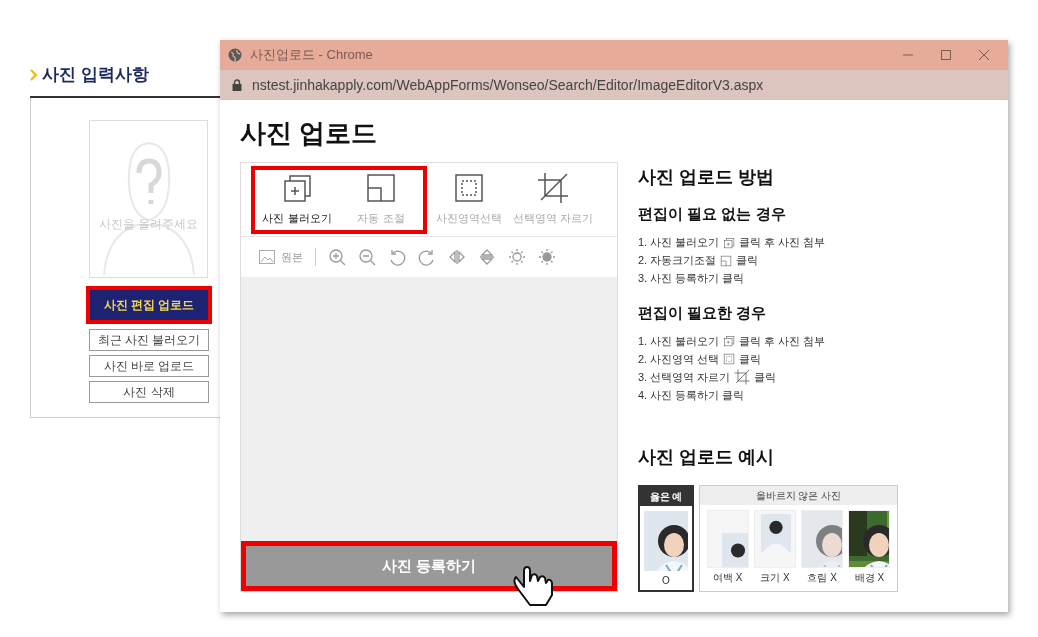 This screenshot has height=637, width=1038. What do you see at coordinates (267, 257) in the screenshot?
I see `image-icon` at bounding box center [267, 257].